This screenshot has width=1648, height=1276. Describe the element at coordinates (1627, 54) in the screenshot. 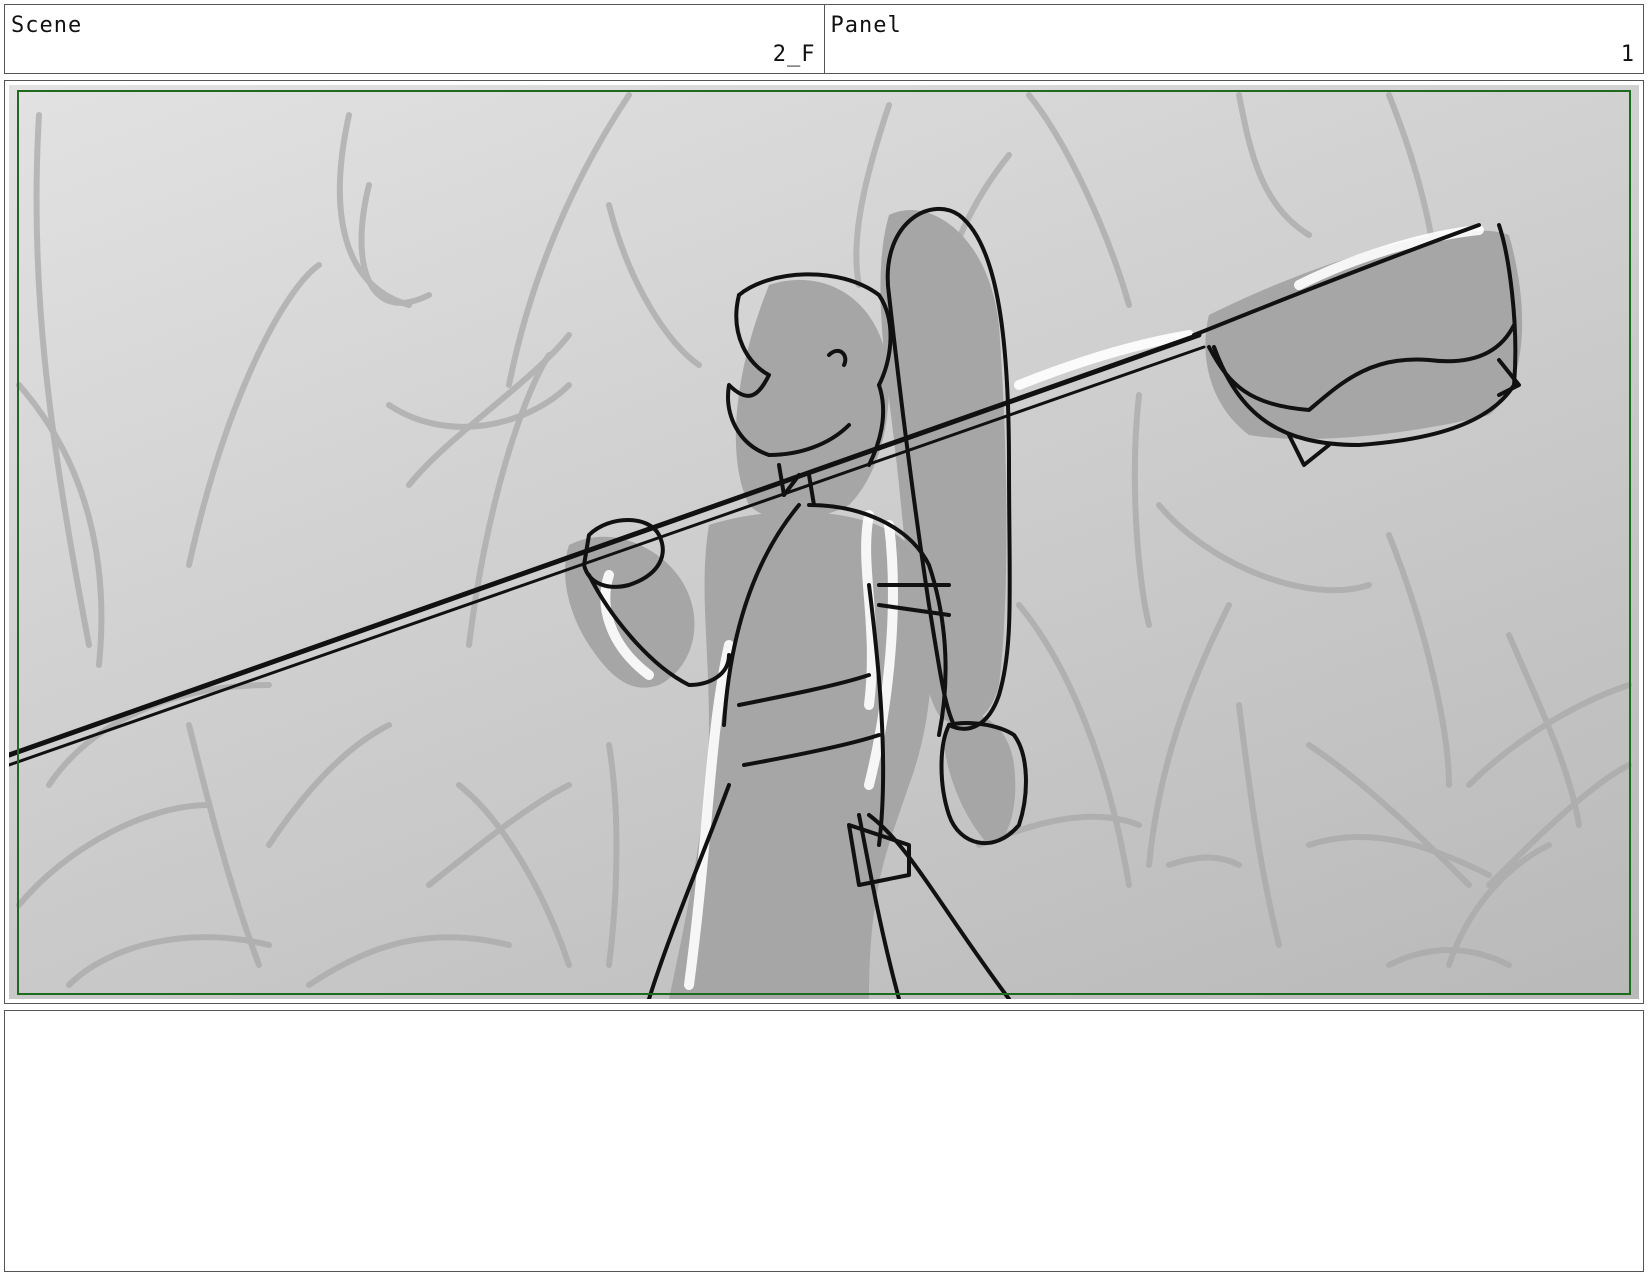

I see `panel-value: 1` at that location.